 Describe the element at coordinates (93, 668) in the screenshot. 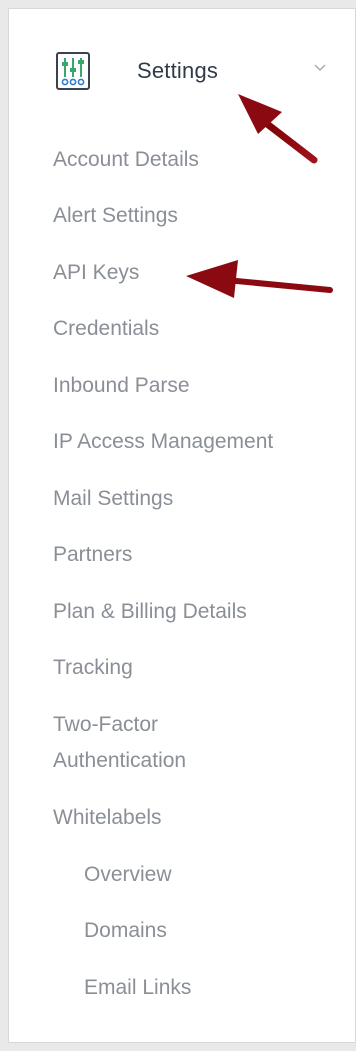

I see `menu-item-tracking: Tracking` at that location.